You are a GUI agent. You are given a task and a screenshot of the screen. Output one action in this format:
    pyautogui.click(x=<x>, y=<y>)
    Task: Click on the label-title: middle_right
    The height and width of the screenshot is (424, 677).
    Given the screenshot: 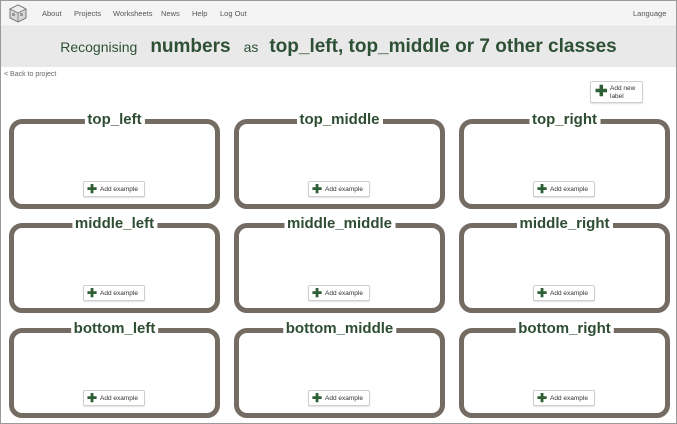 What is the action you would take?
    pyautogui.click(x=564, y=224)
    